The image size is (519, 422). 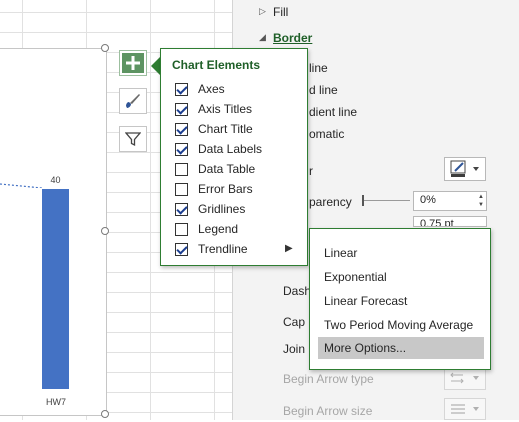 I want to click on data-label: 40, so click(x=55, y=180).